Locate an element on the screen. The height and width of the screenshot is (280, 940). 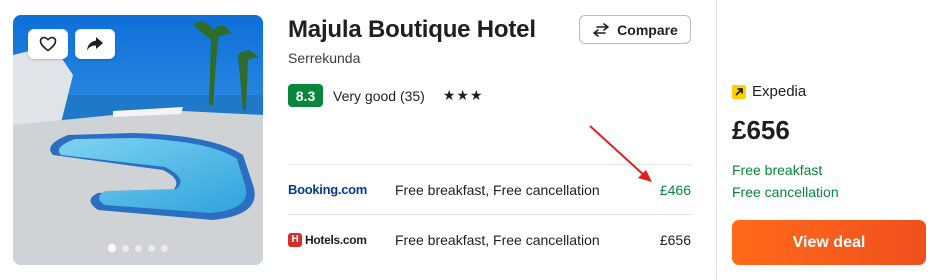
featured-price: £656 is located at coordinates (761, 130).